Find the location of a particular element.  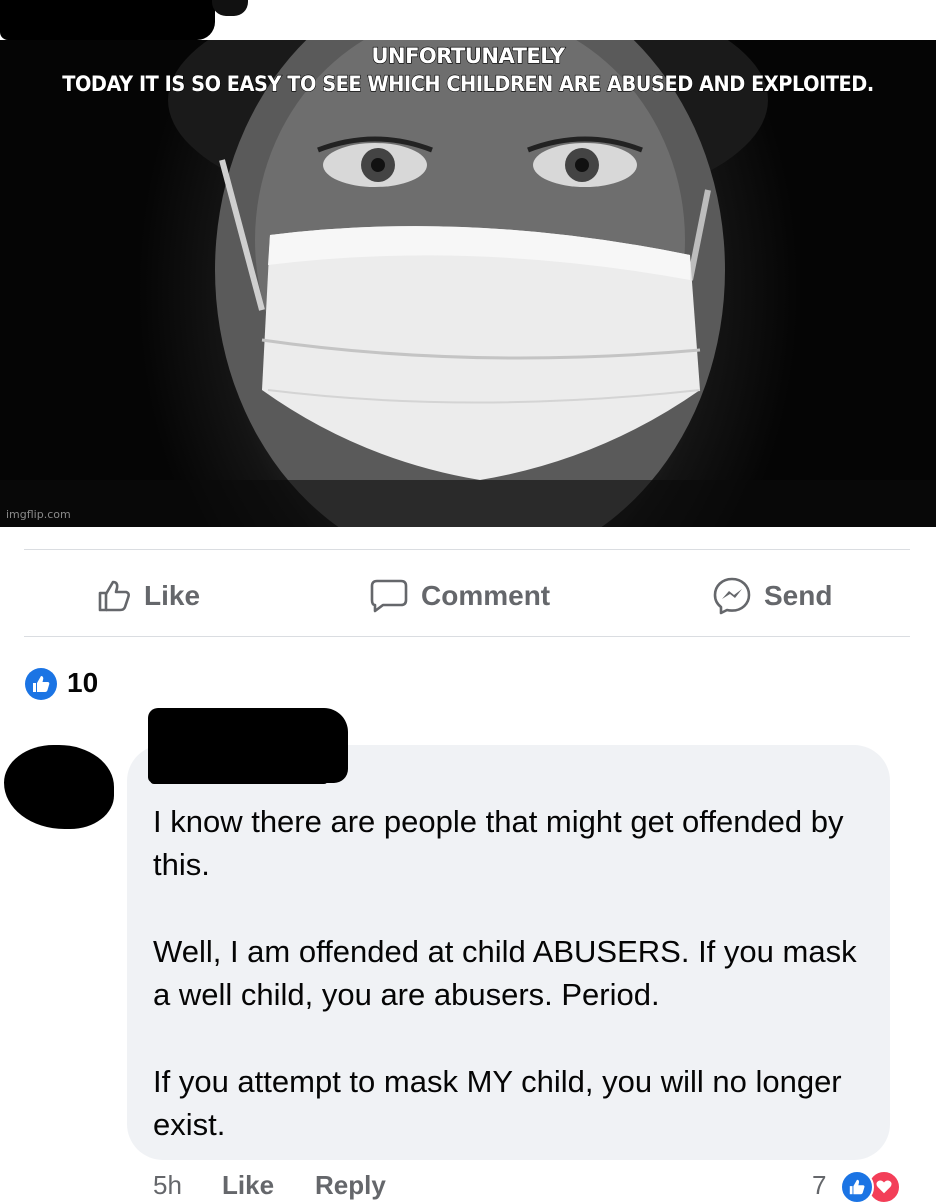

commenter-avatar-redacted is located at coordinates (59, 787).